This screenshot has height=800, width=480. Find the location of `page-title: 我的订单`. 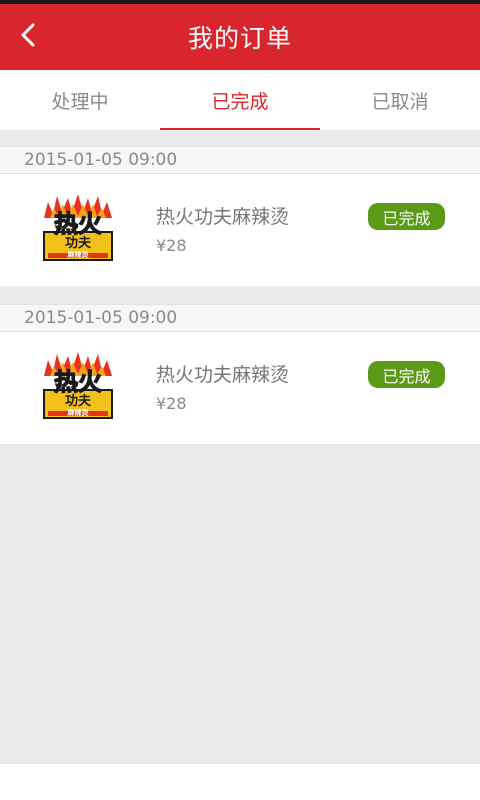

page-title: 我的订单 is located at coordinates (239, 38).